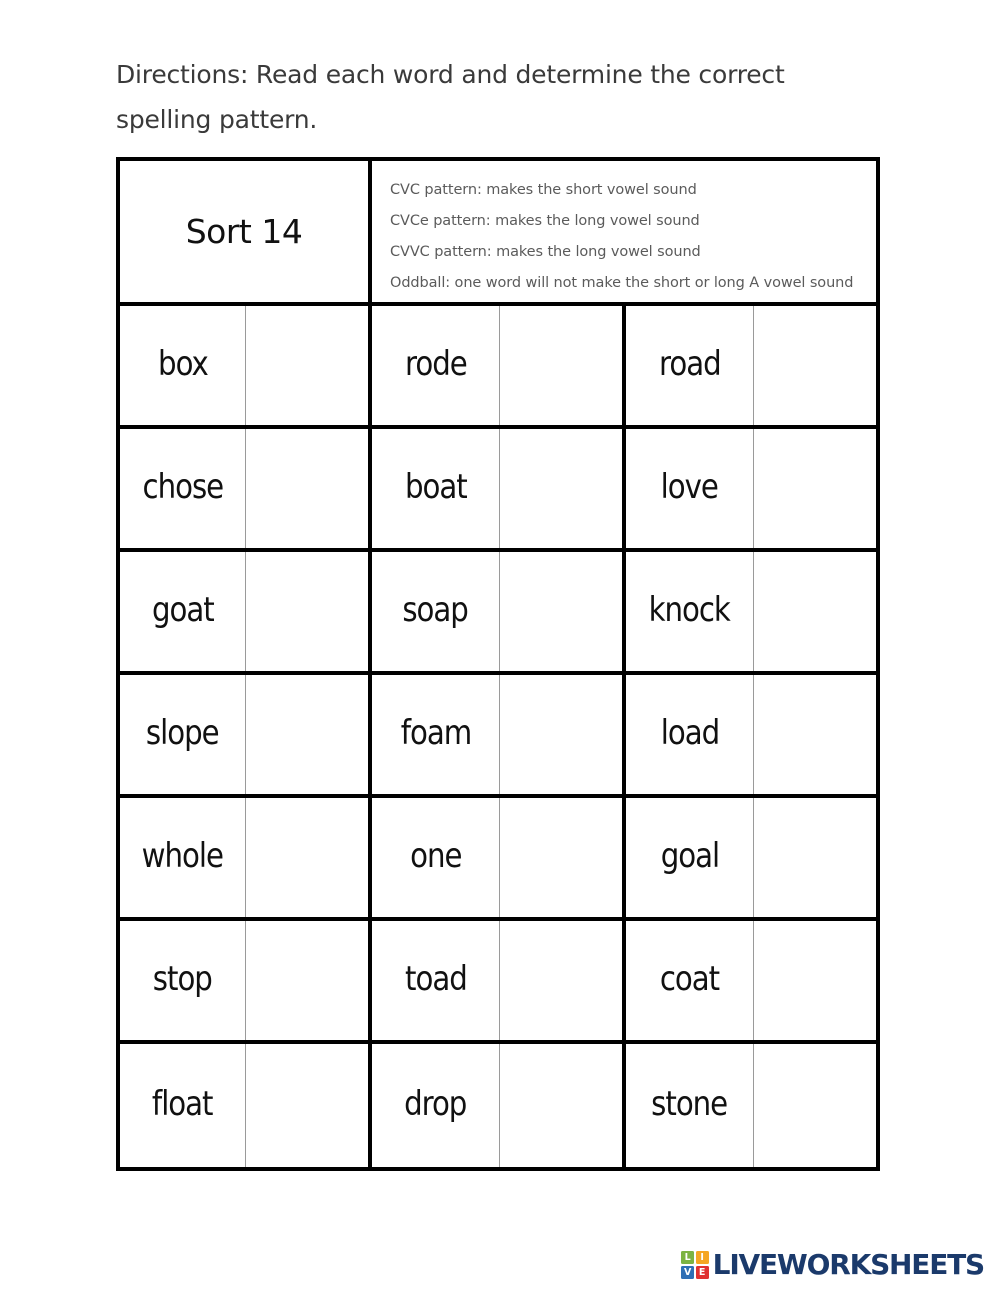 Image resolution: width=1000 pixels, height=1291 pixels. I want to click on word-label: love, so click(689, 486).